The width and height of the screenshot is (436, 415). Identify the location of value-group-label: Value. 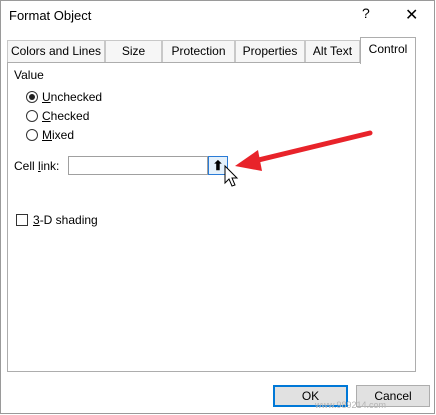
(29, 75).